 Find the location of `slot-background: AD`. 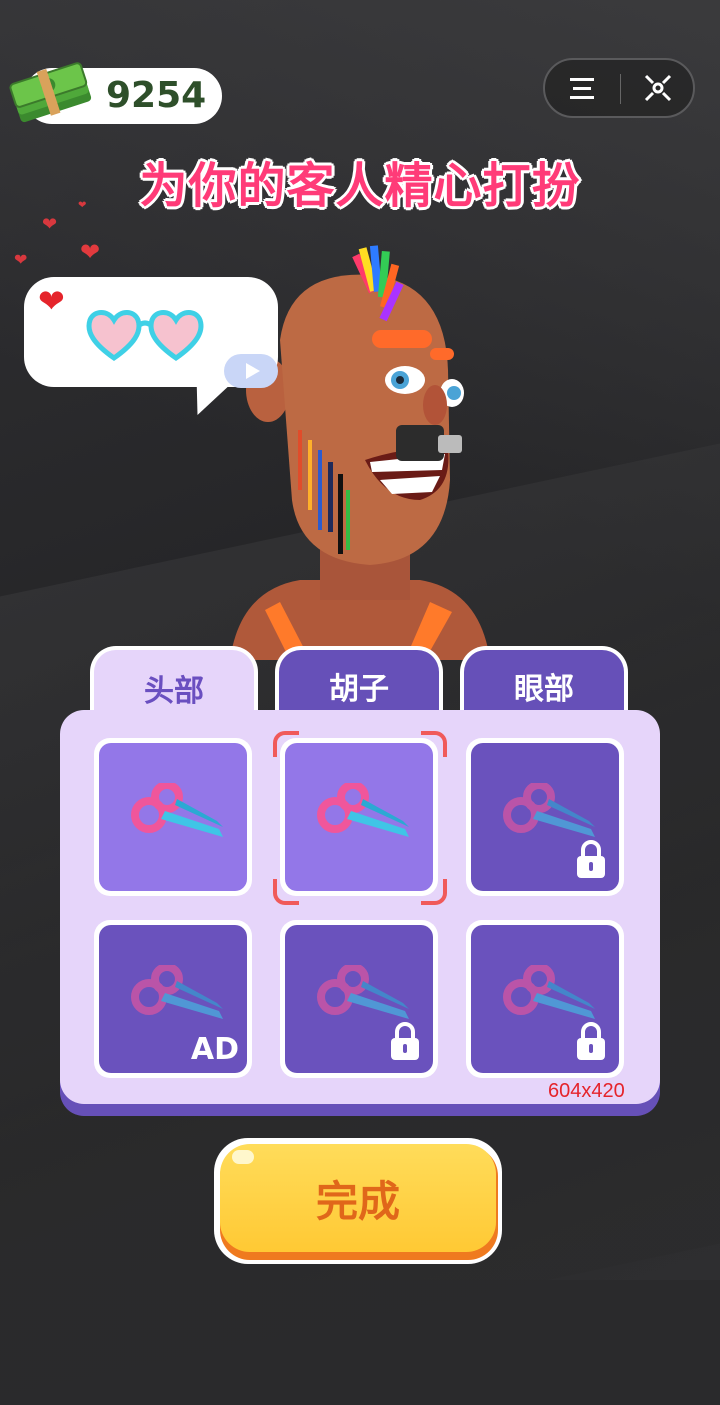

slot-background: AD is located at coordinates (173, 999).